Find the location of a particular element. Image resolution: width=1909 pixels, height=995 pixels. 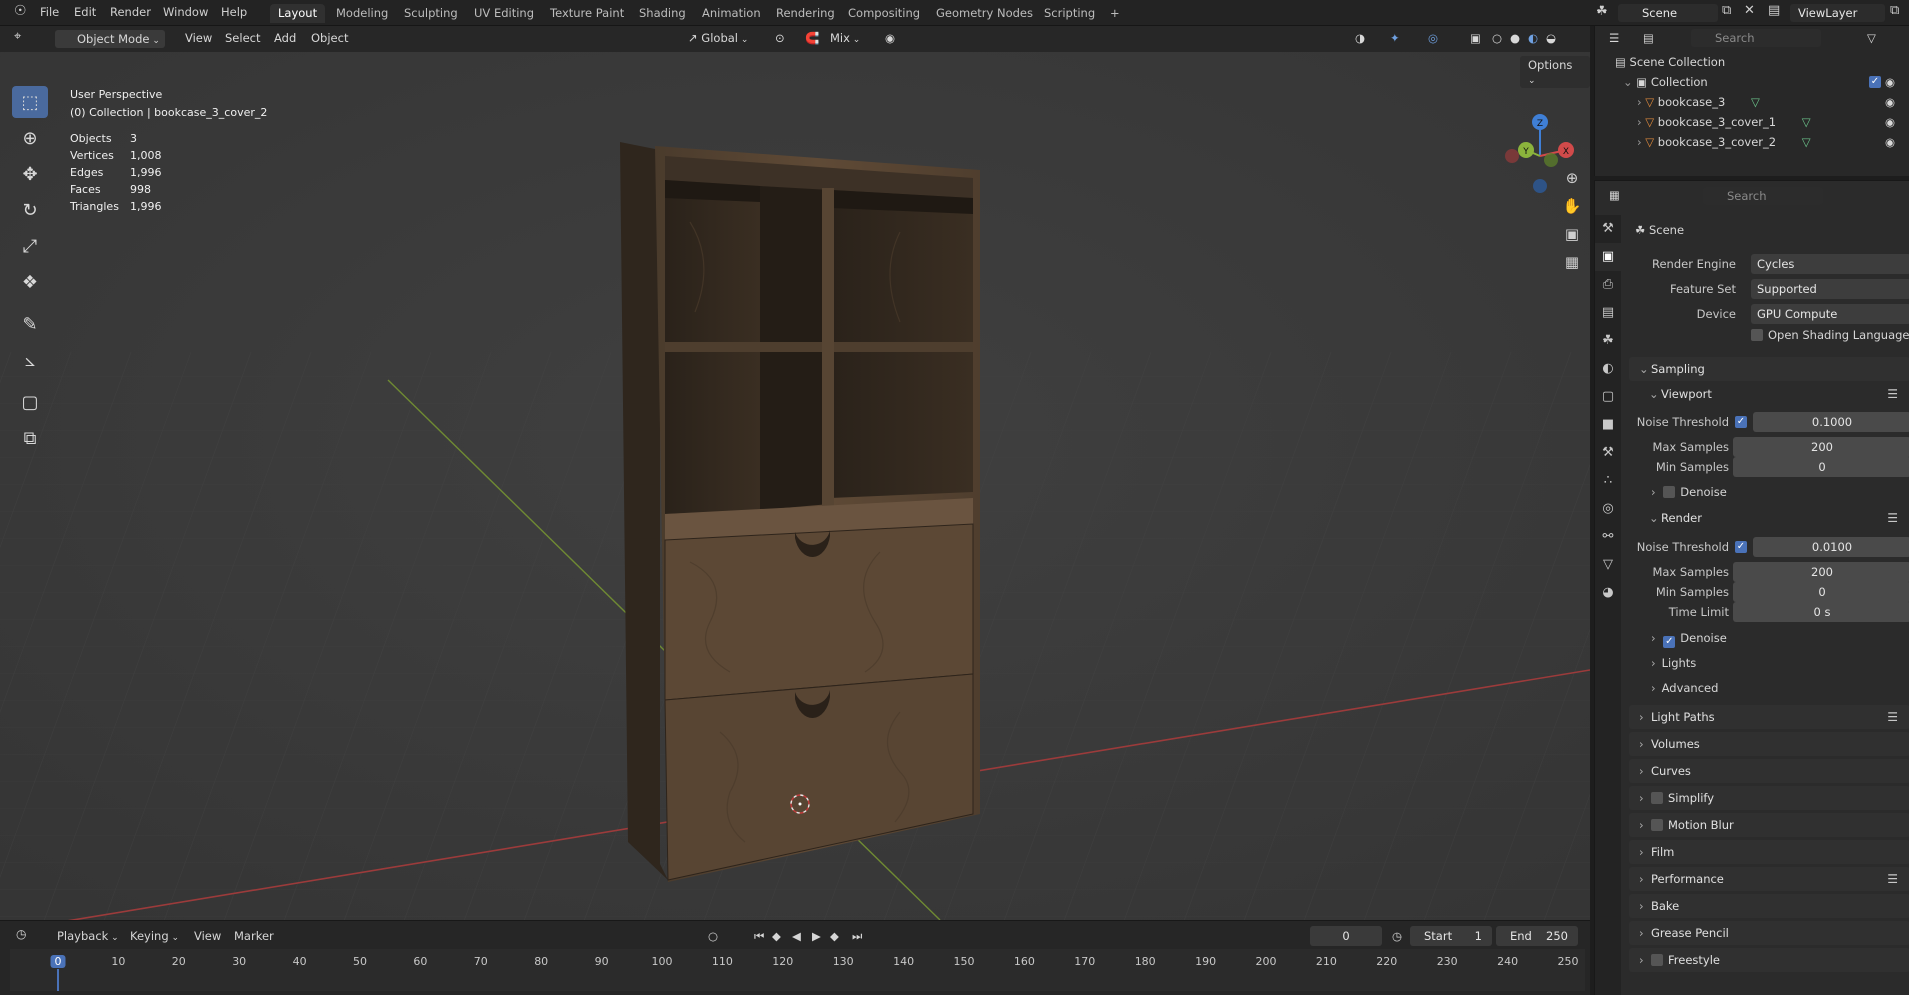

properties-editor-icon: ▦ is located at coordinates (1614, 195).